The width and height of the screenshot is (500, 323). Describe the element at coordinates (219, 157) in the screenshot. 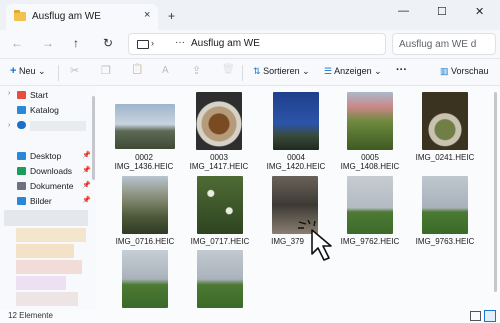

I see `file-name-line1: 0003` at that location.